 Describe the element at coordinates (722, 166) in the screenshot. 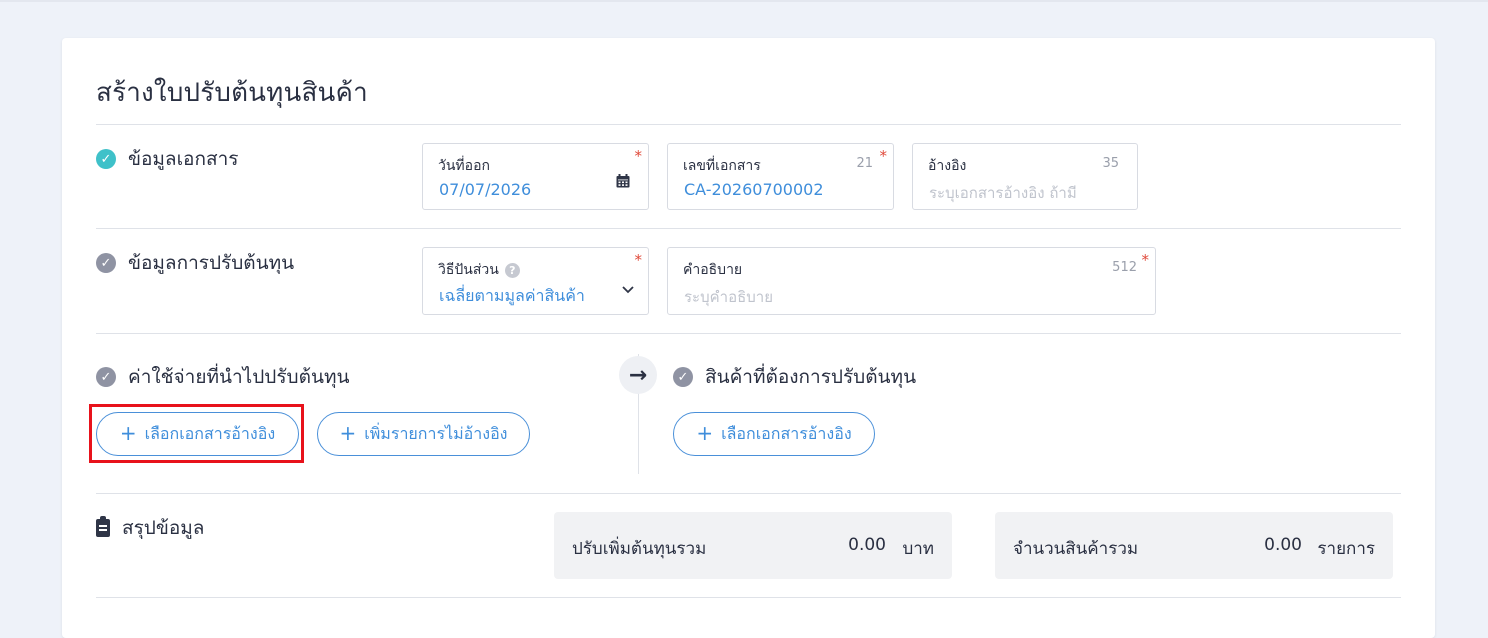

I see `field-label: เลขที่เอกสาร` at that location.